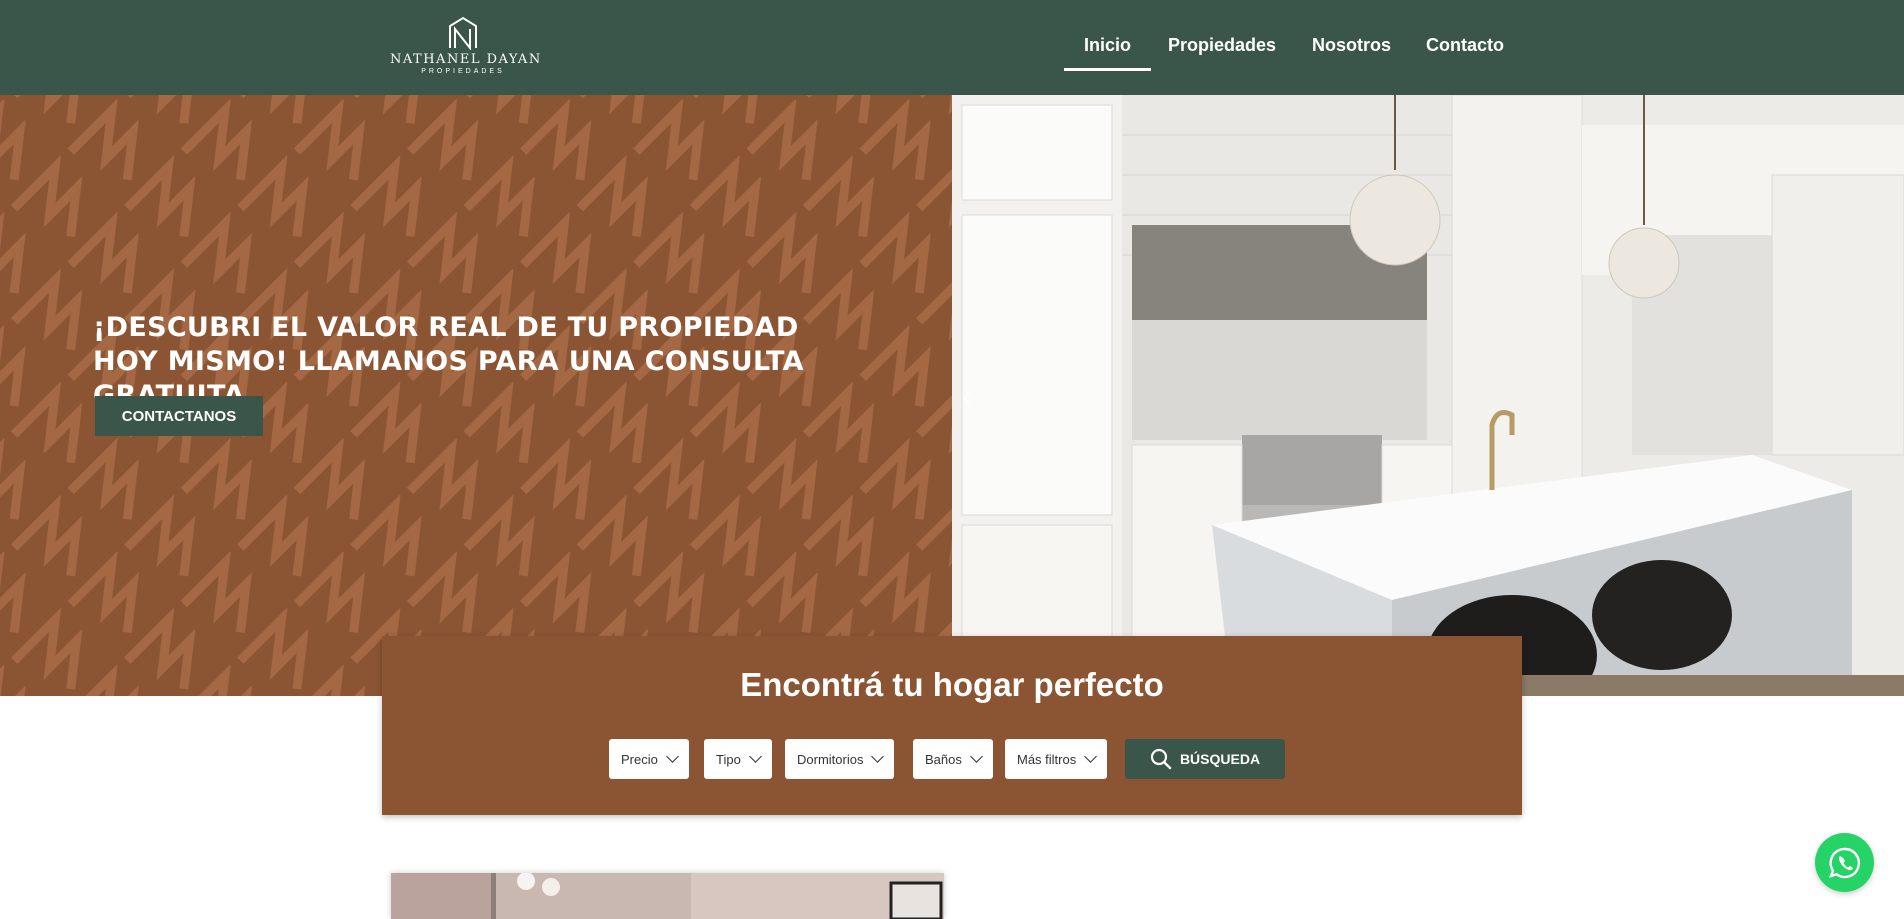  I want to click on contactanos-button: CONTACTANOS, so click(179, 416).